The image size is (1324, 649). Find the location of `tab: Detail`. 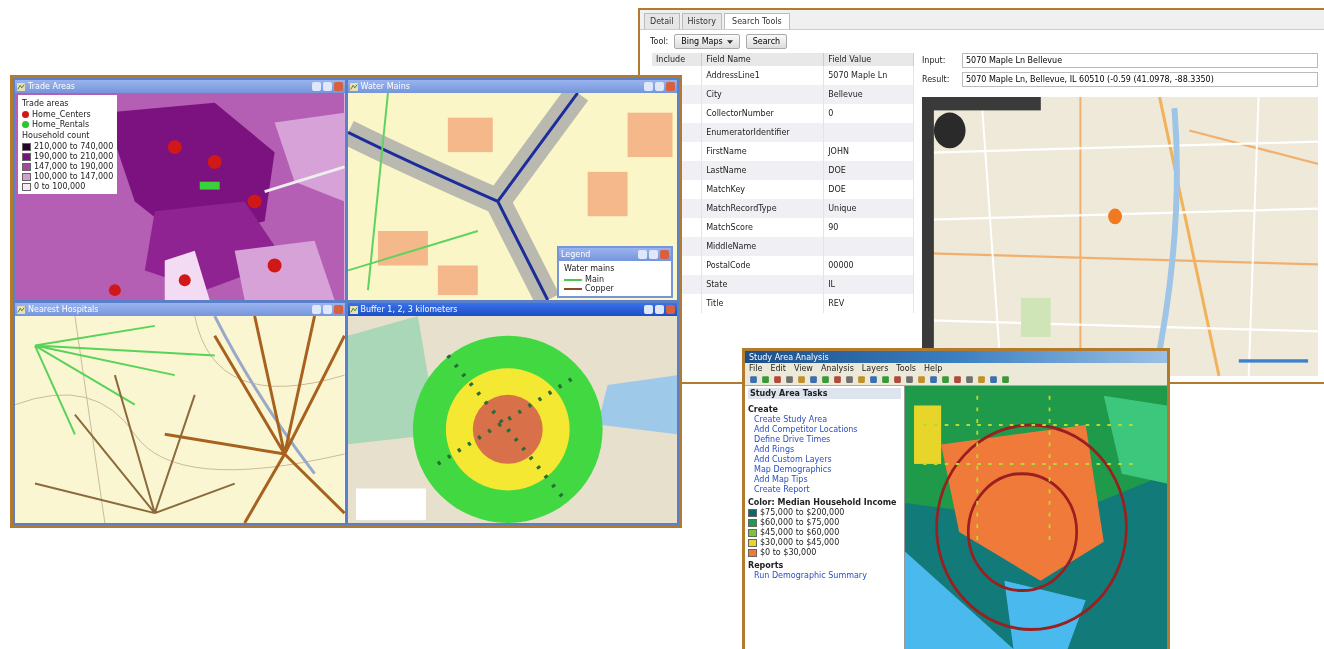

tab: Detail is located at coordinates (662, 21).